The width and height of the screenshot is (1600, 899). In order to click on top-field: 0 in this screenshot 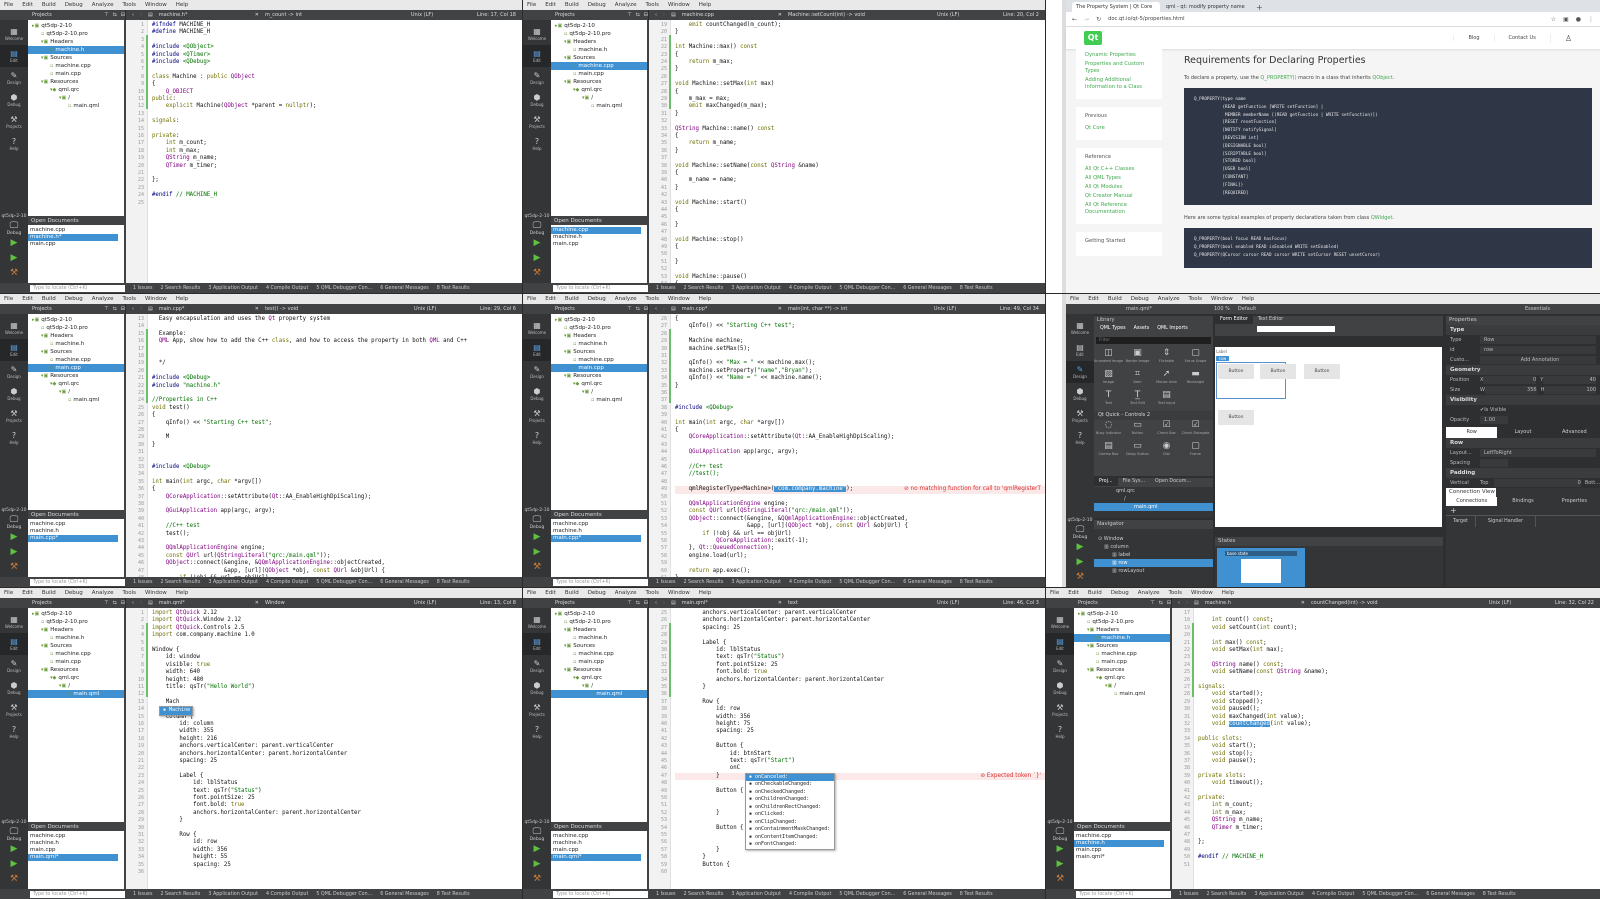, I will do `click(1537, 483)`.